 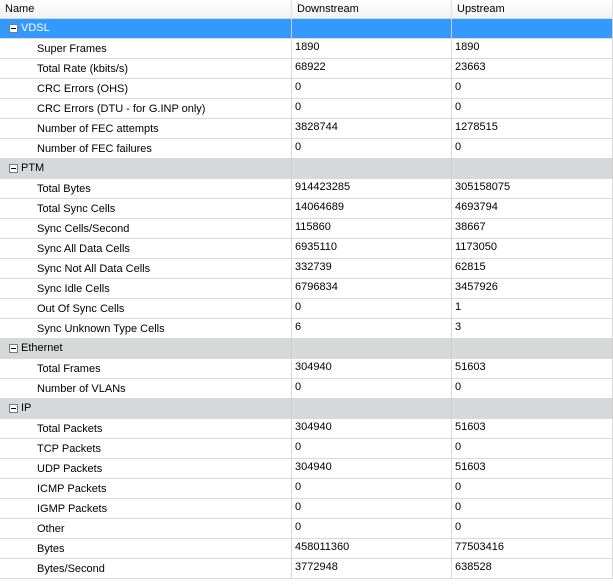 I want to click on downstream-value: 332739, so click(x=372, y=268).